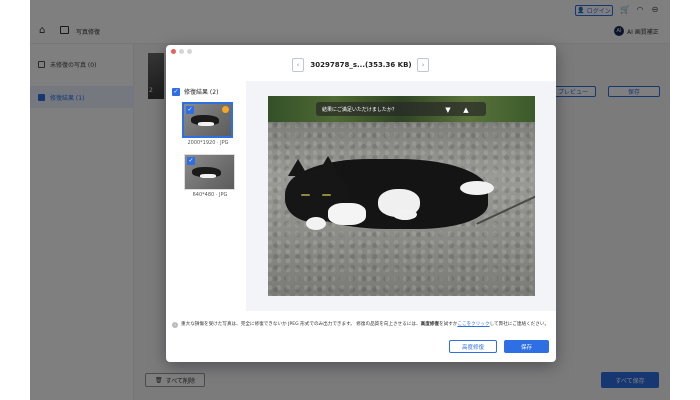 This screenshot has height=400, width=700. I want to click on thumbnail-label: 640*480 · JPG, so click(210, 195).